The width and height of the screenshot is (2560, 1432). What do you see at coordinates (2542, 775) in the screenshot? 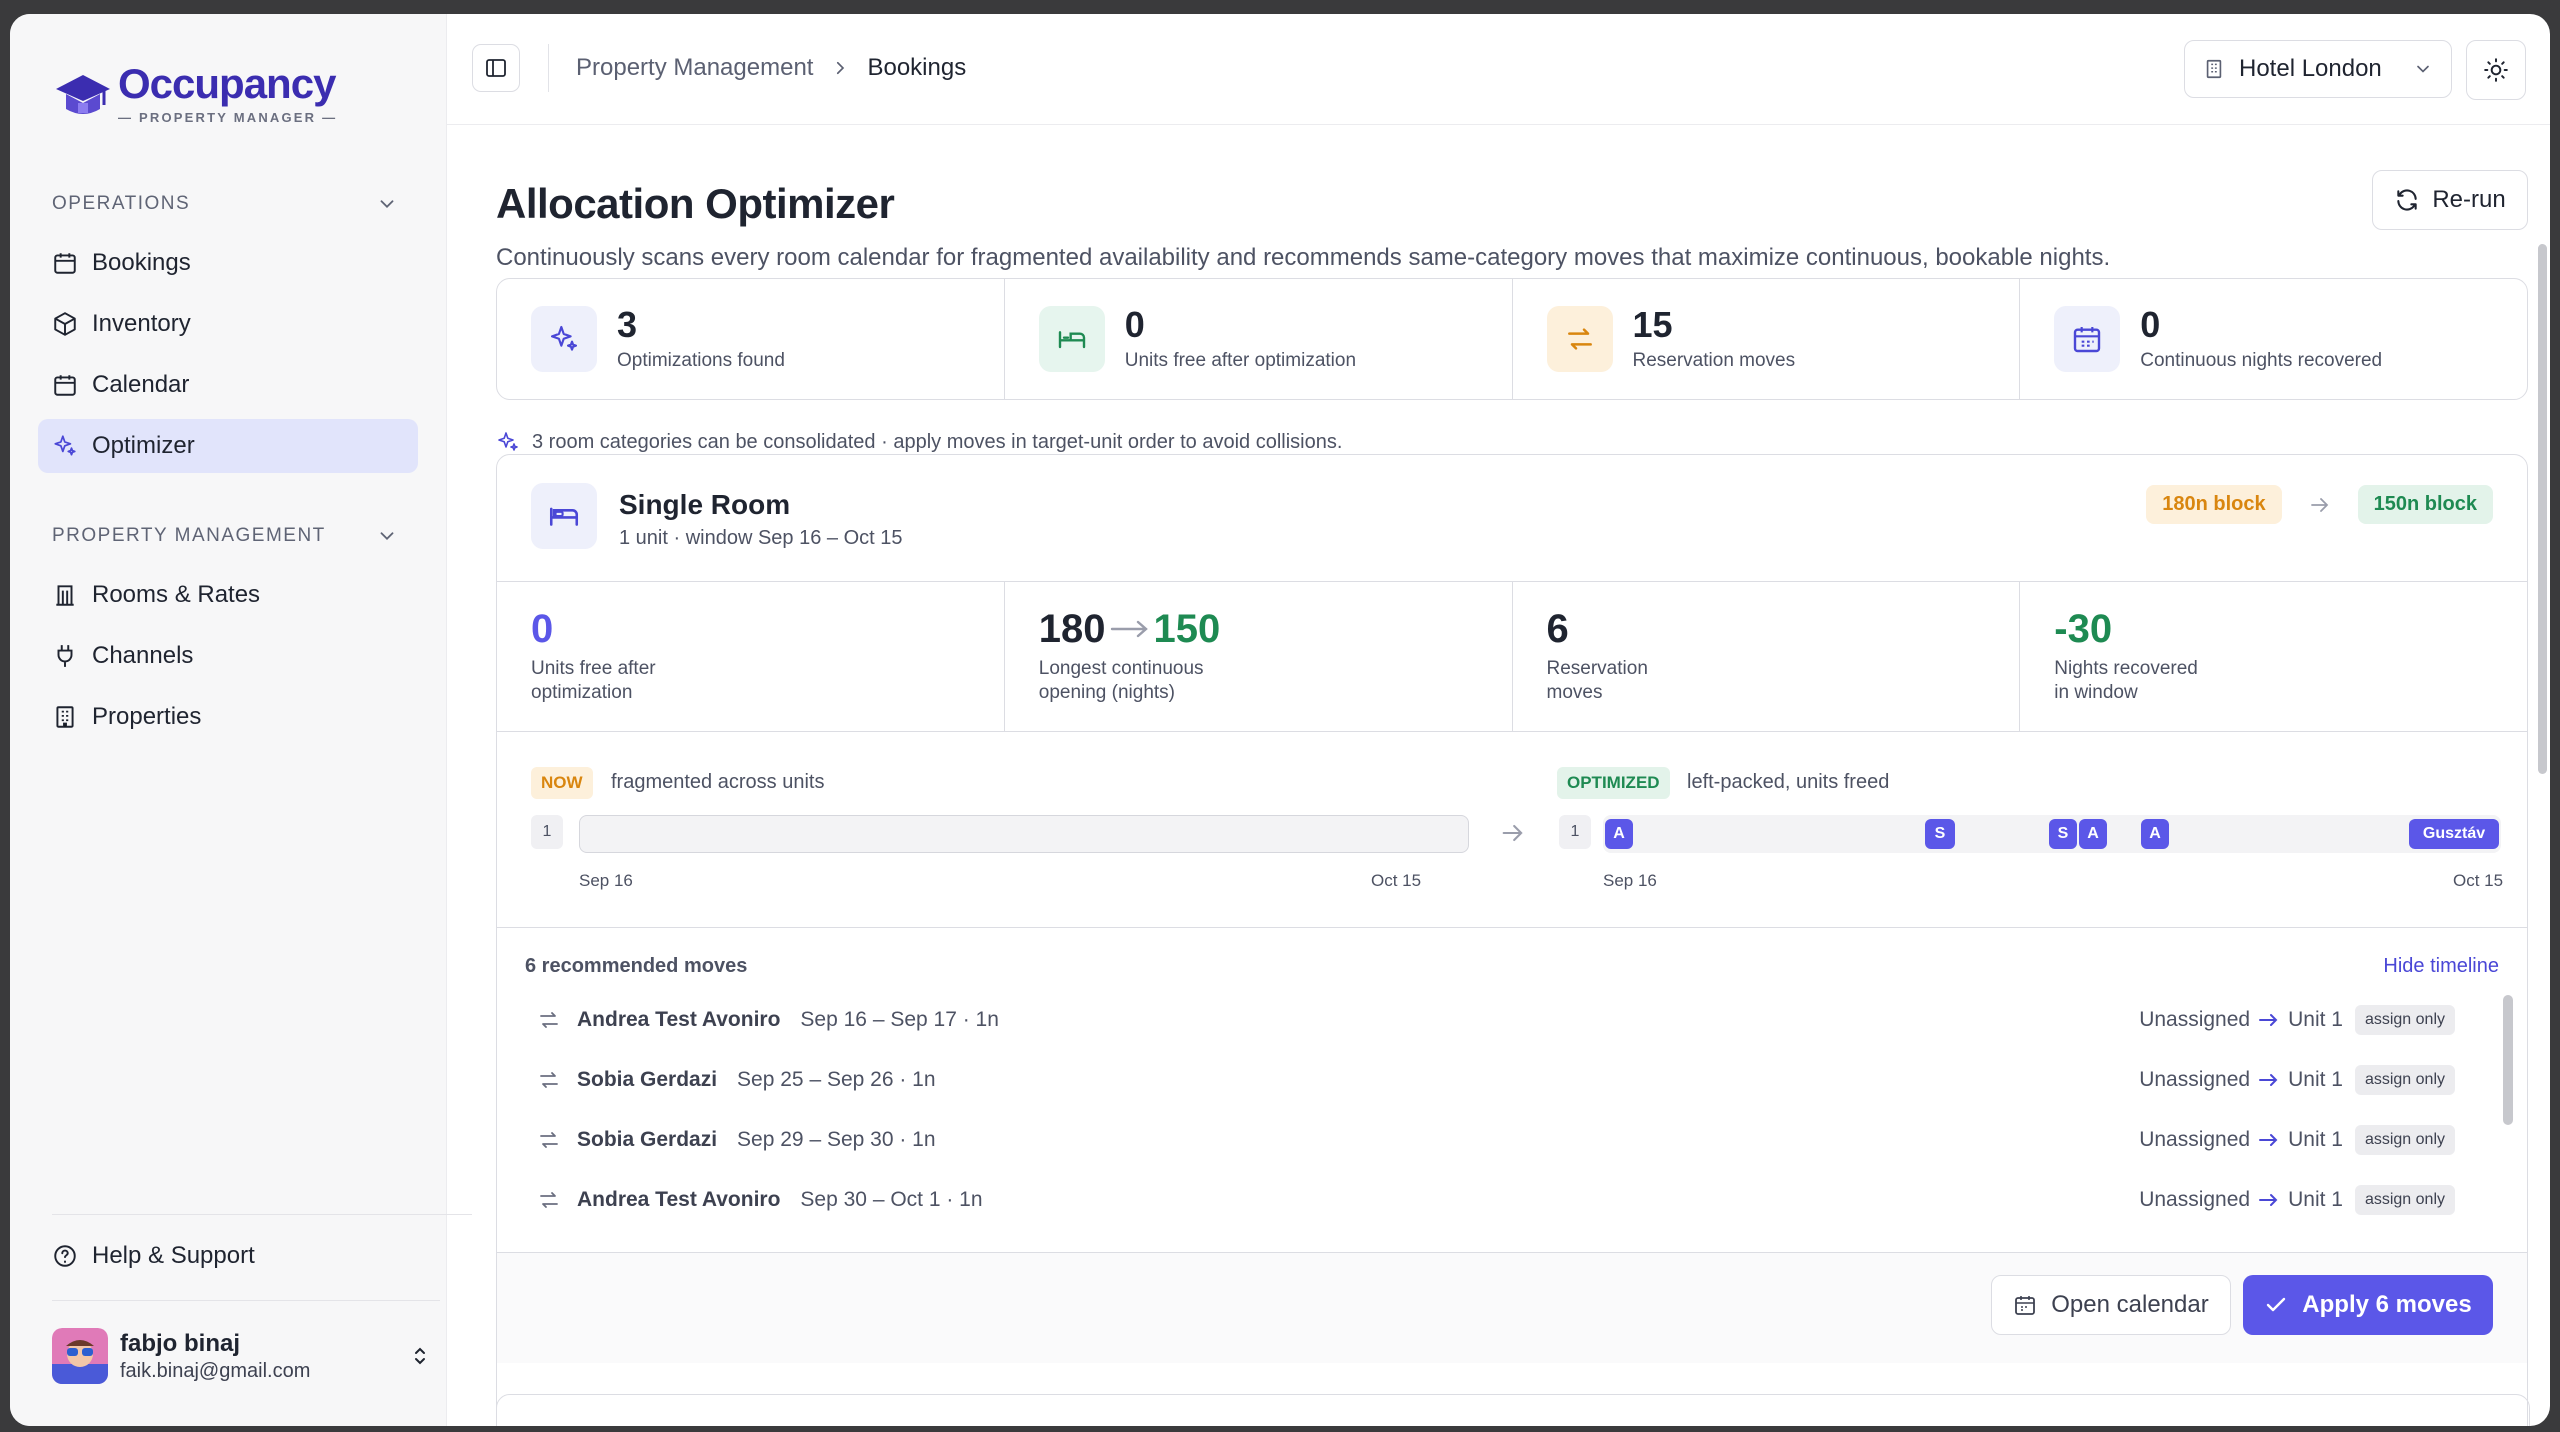
I see `page-scrollbar` at bounding box center [2542, 775].